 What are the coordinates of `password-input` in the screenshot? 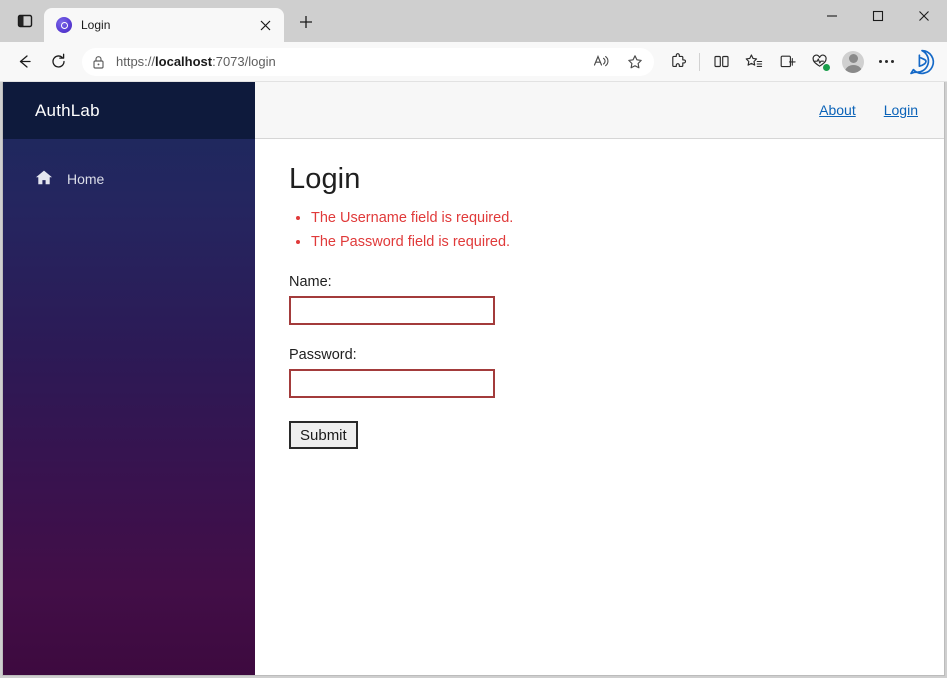 It's located at (392, 383).